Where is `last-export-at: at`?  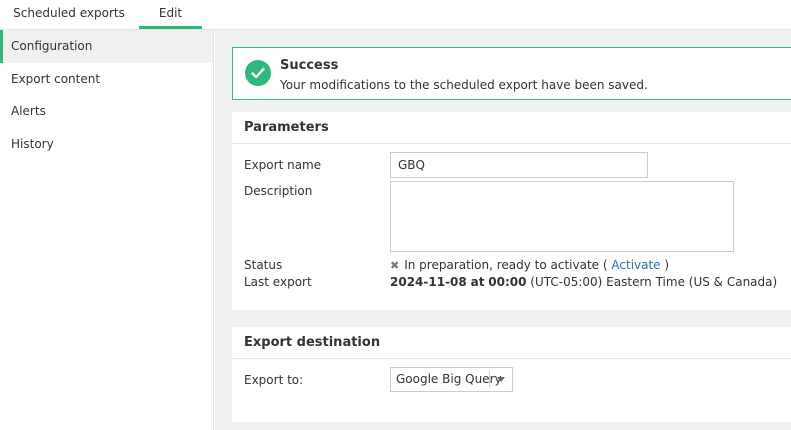 last-export-at: at is located at coordinates (477, 282).